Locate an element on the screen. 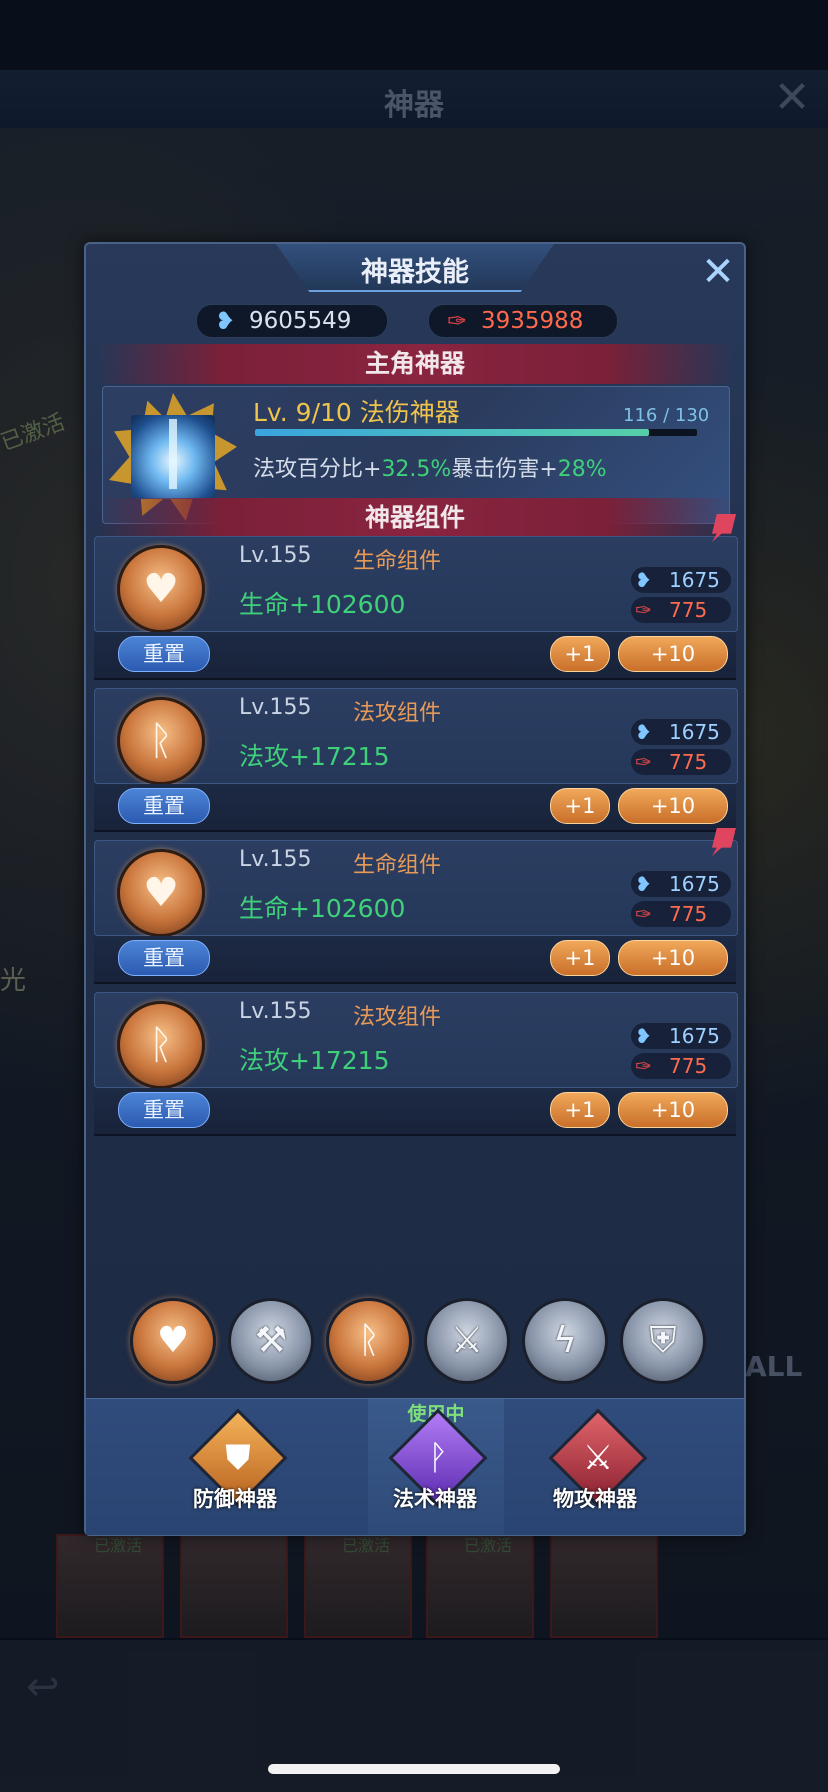  main-artifact-progress-text: 116 / 130 is located at coordinates (666, 415).